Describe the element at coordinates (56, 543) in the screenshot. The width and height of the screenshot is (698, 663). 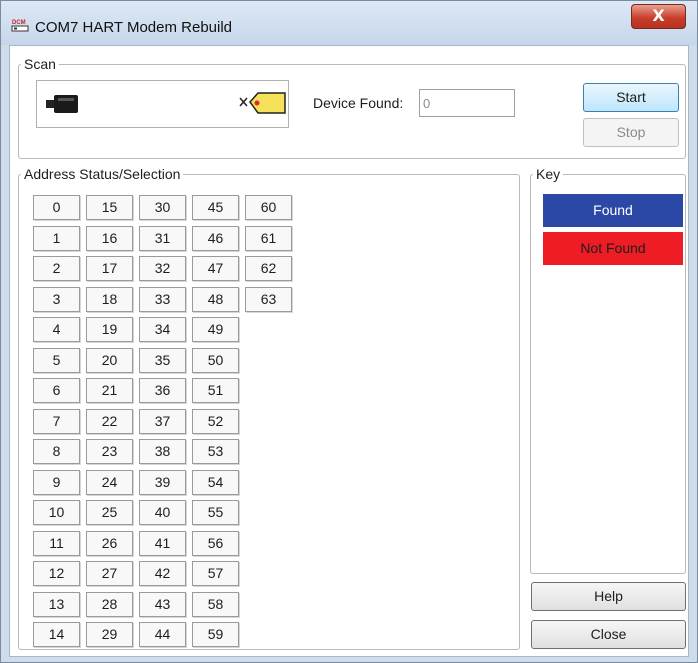
I see `address-button-11: 11` at that location.